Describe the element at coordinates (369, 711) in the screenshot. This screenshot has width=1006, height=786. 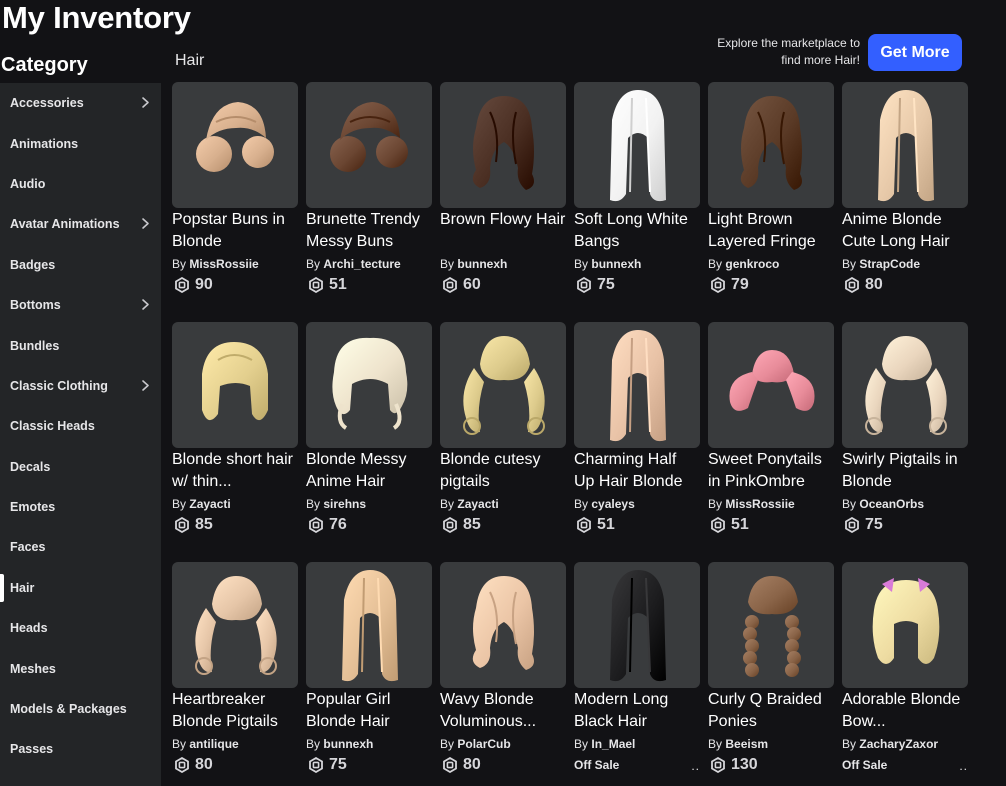
I see `item-name: Popular Girl Blonde Hair` at that location.